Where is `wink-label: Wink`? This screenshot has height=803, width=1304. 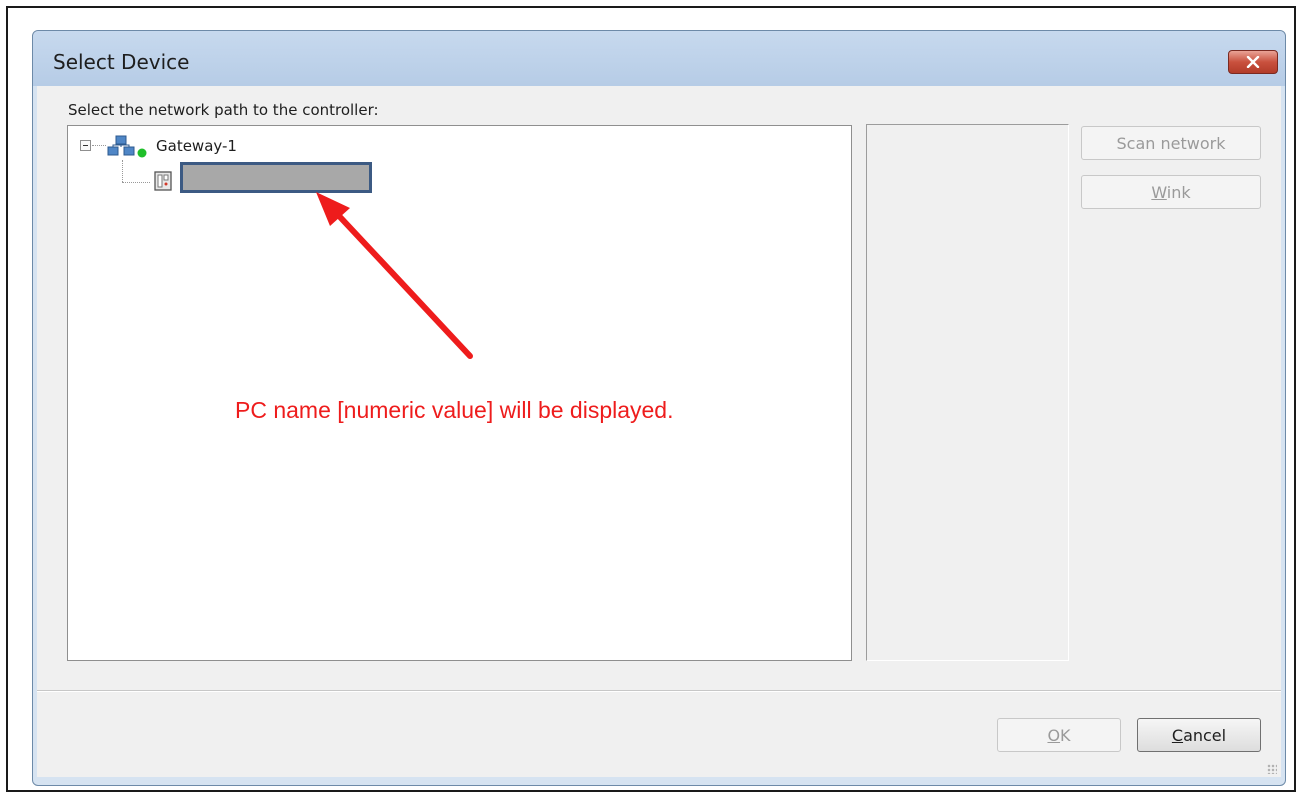 wink-label: Wink is located at coordinates (1170, 192).